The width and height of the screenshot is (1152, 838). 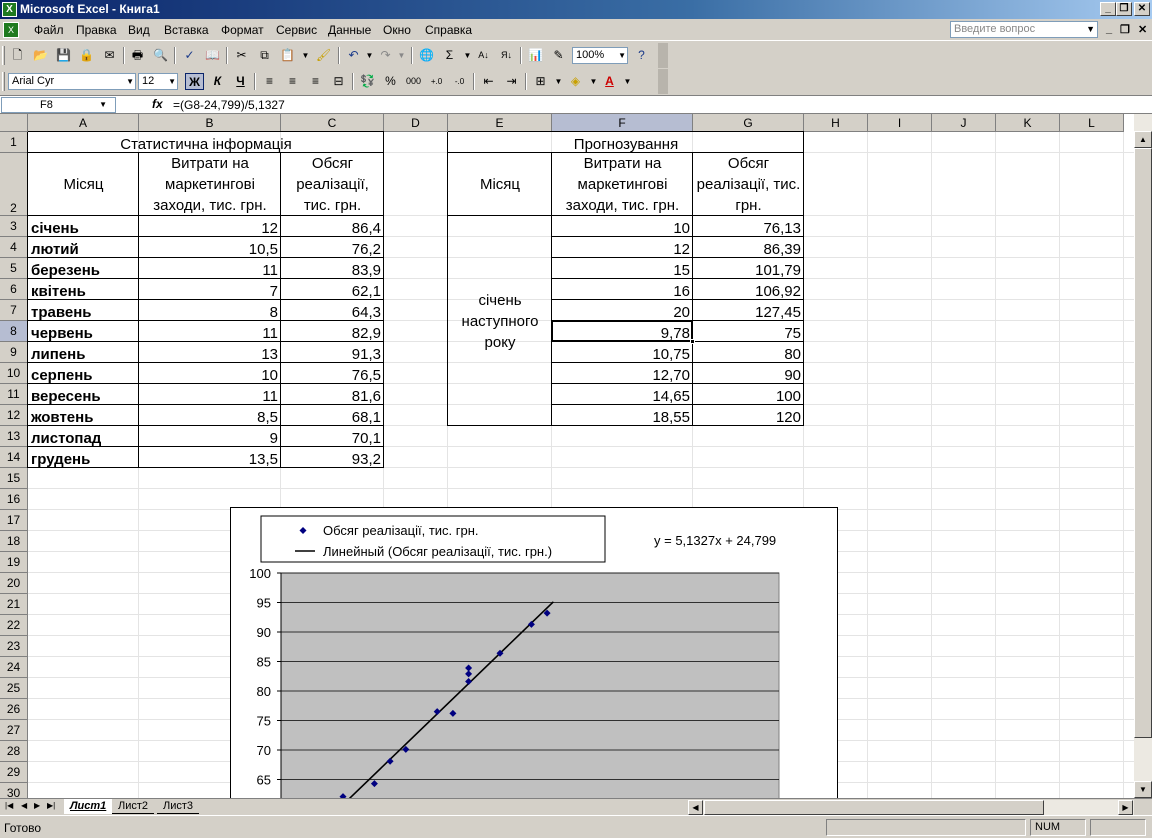 I want to click on print-icon: 🖶, so click(x=137, y=55).